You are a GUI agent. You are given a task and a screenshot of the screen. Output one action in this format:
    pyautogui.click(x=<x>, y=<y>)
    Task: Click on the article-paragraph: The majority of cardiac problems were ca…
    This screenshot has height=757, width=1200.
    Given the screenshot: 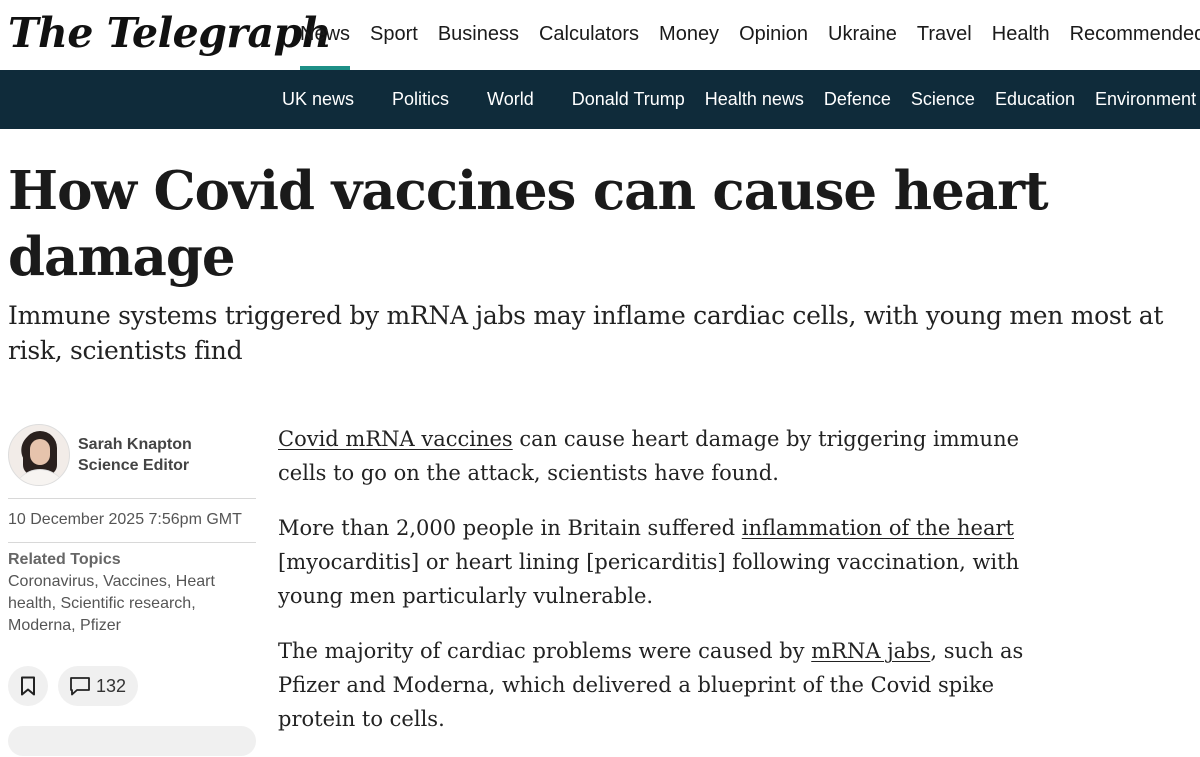 What is the action you would take?
    pyautogui.click(x=651, y=685)
    